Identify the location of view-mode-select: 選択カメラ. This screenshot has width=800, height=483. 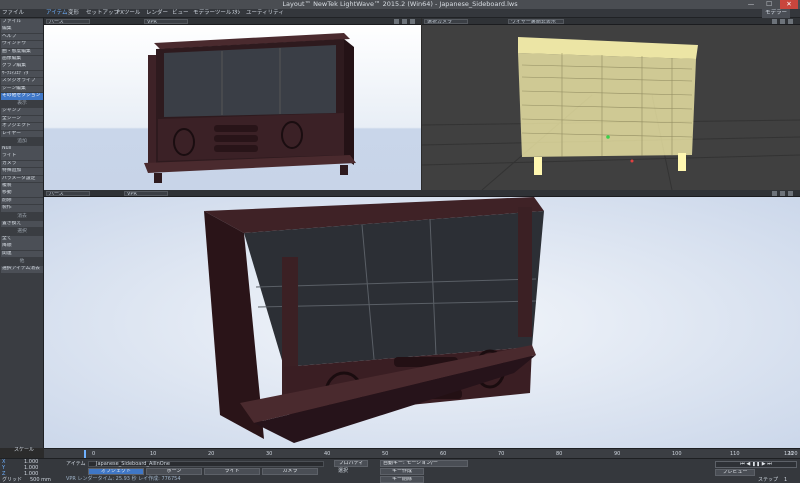
(446, 21).